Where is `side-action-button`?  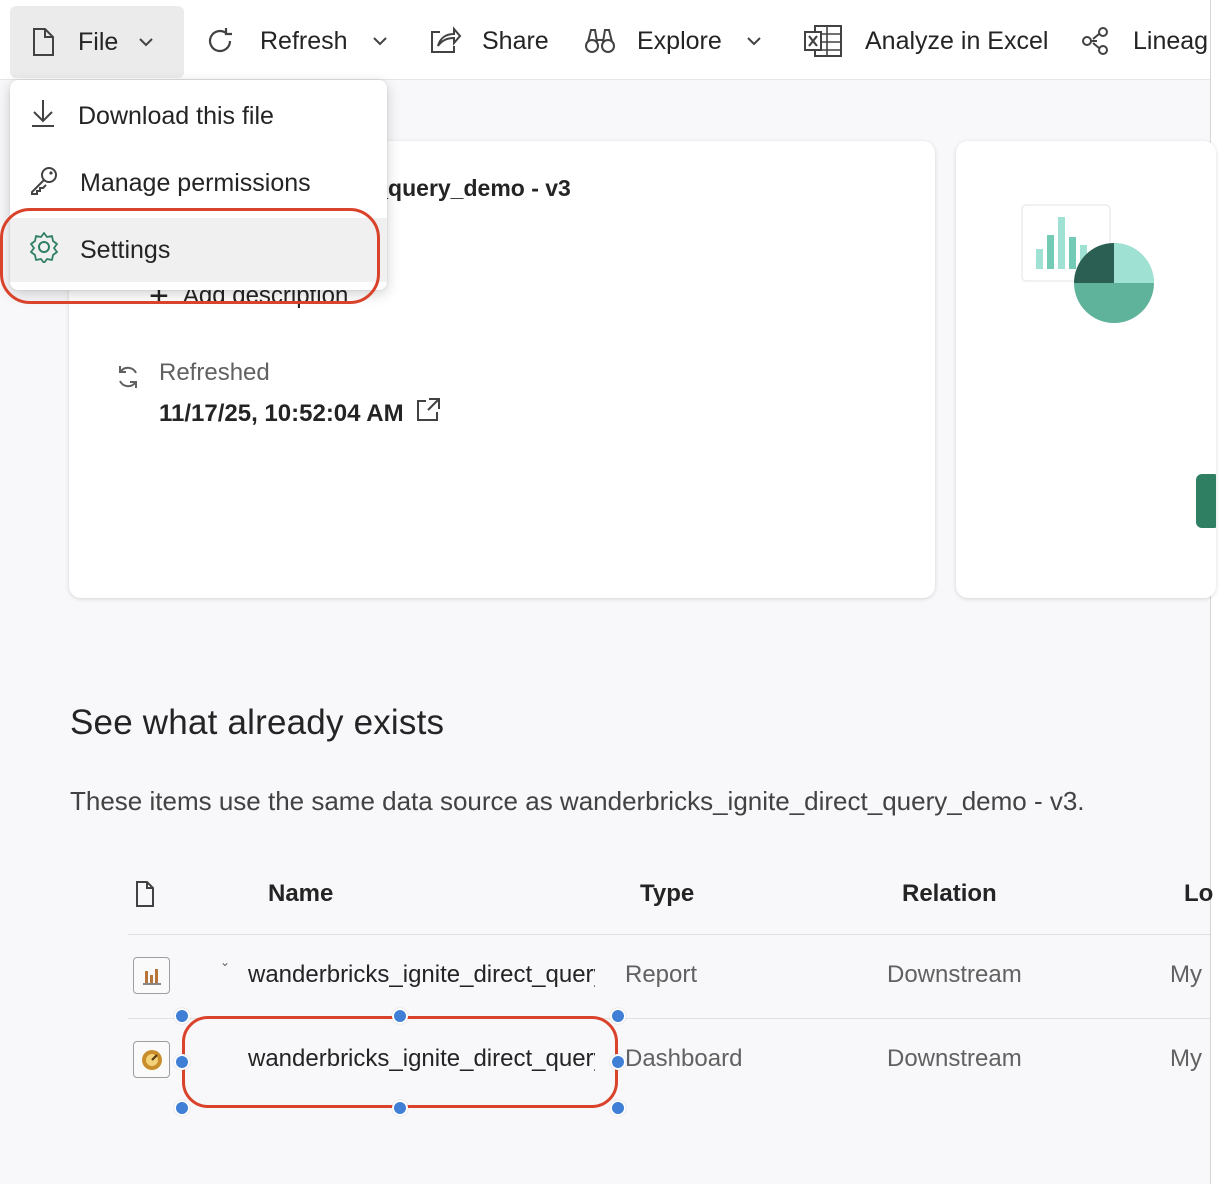
side-action-button is located at coordinates (1206, 501).